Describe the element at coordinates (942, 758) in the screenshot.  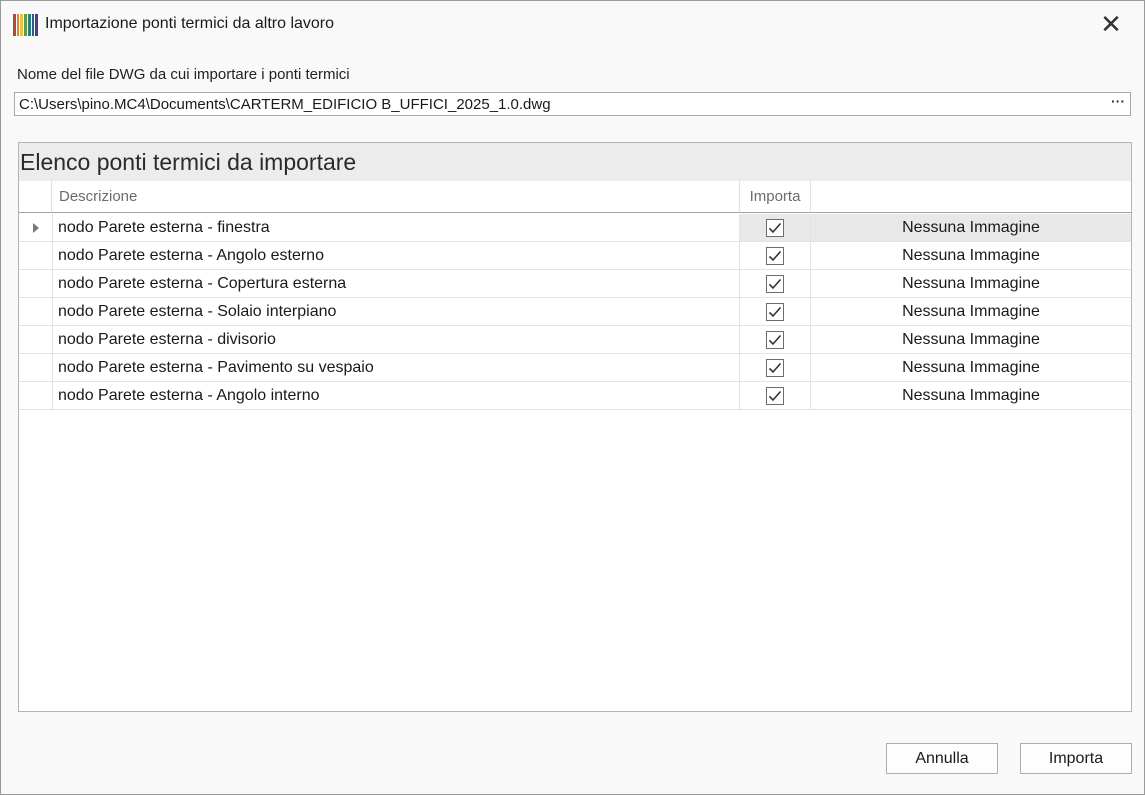
I see `cancel-button: Annulla` at that location.